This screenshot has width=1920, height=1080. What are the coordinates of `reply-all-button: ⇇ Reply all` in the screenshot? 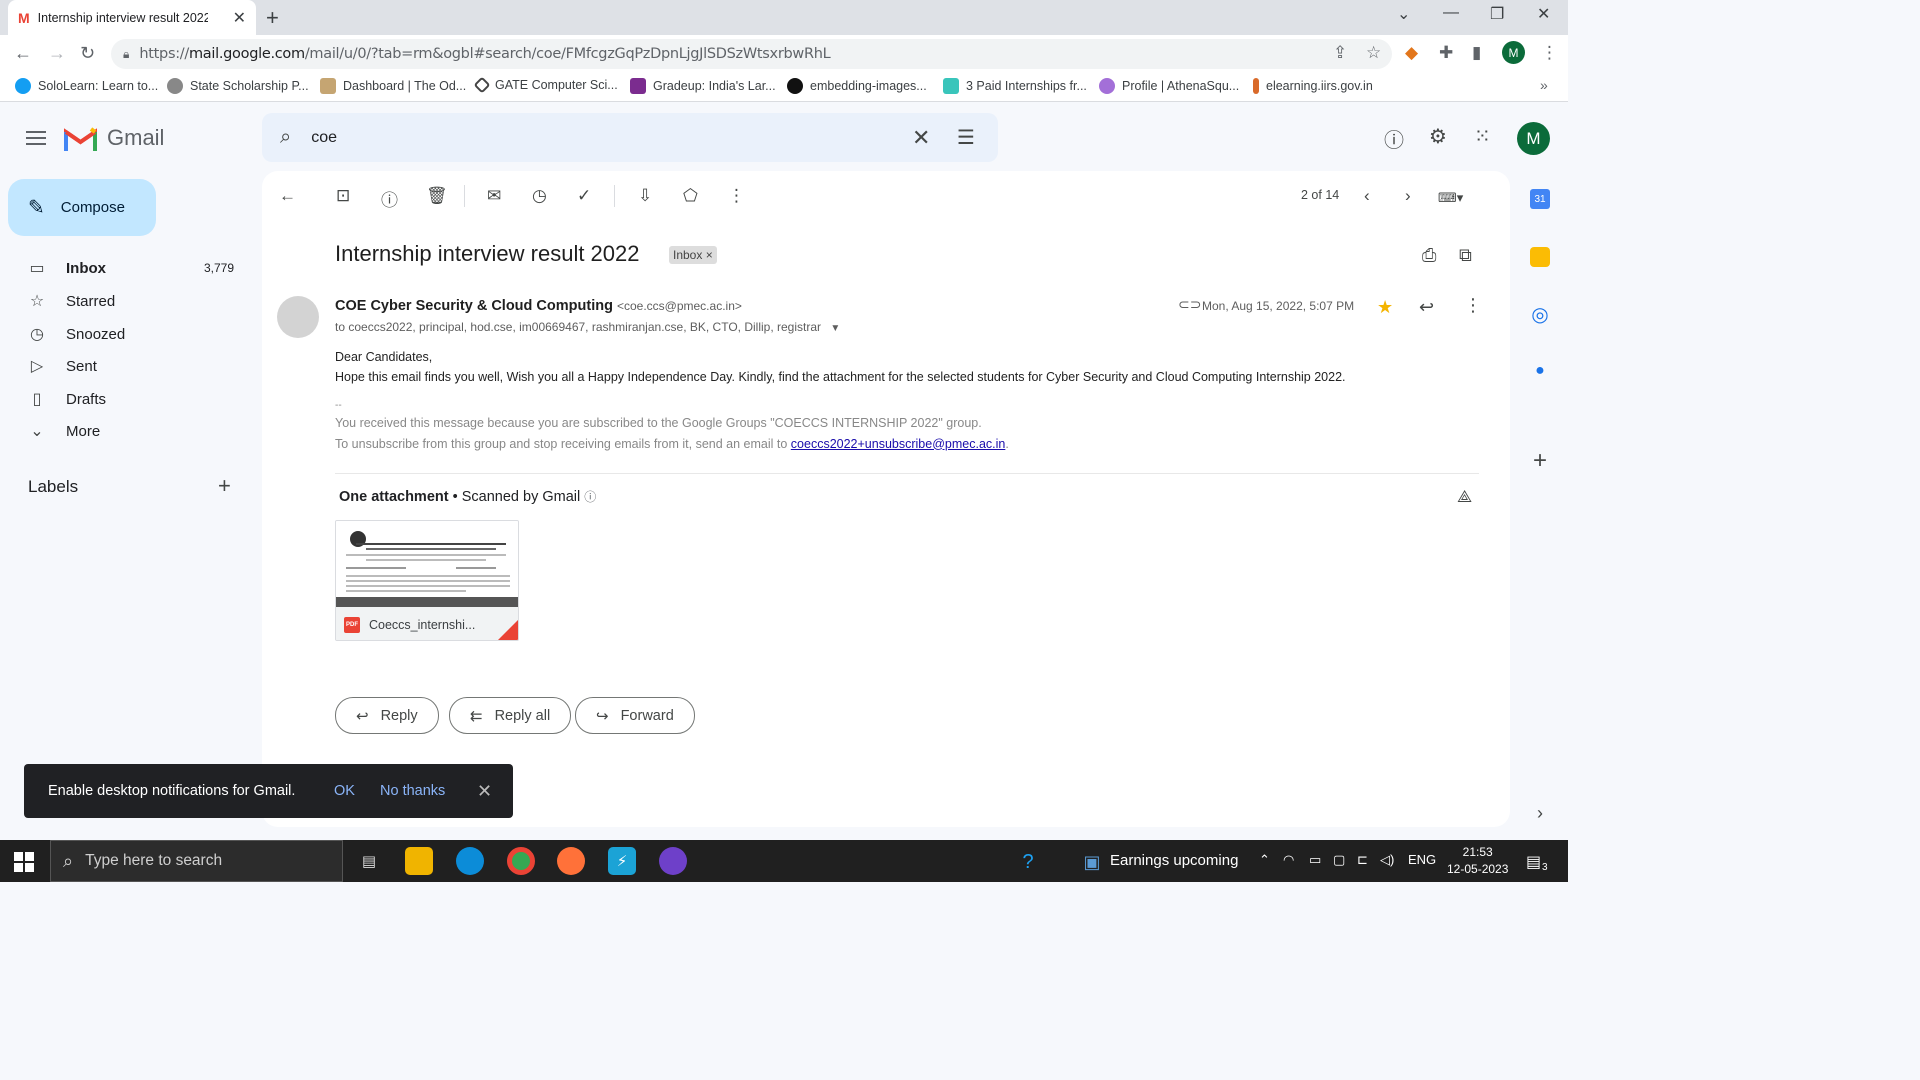 It's located at (510, 715).